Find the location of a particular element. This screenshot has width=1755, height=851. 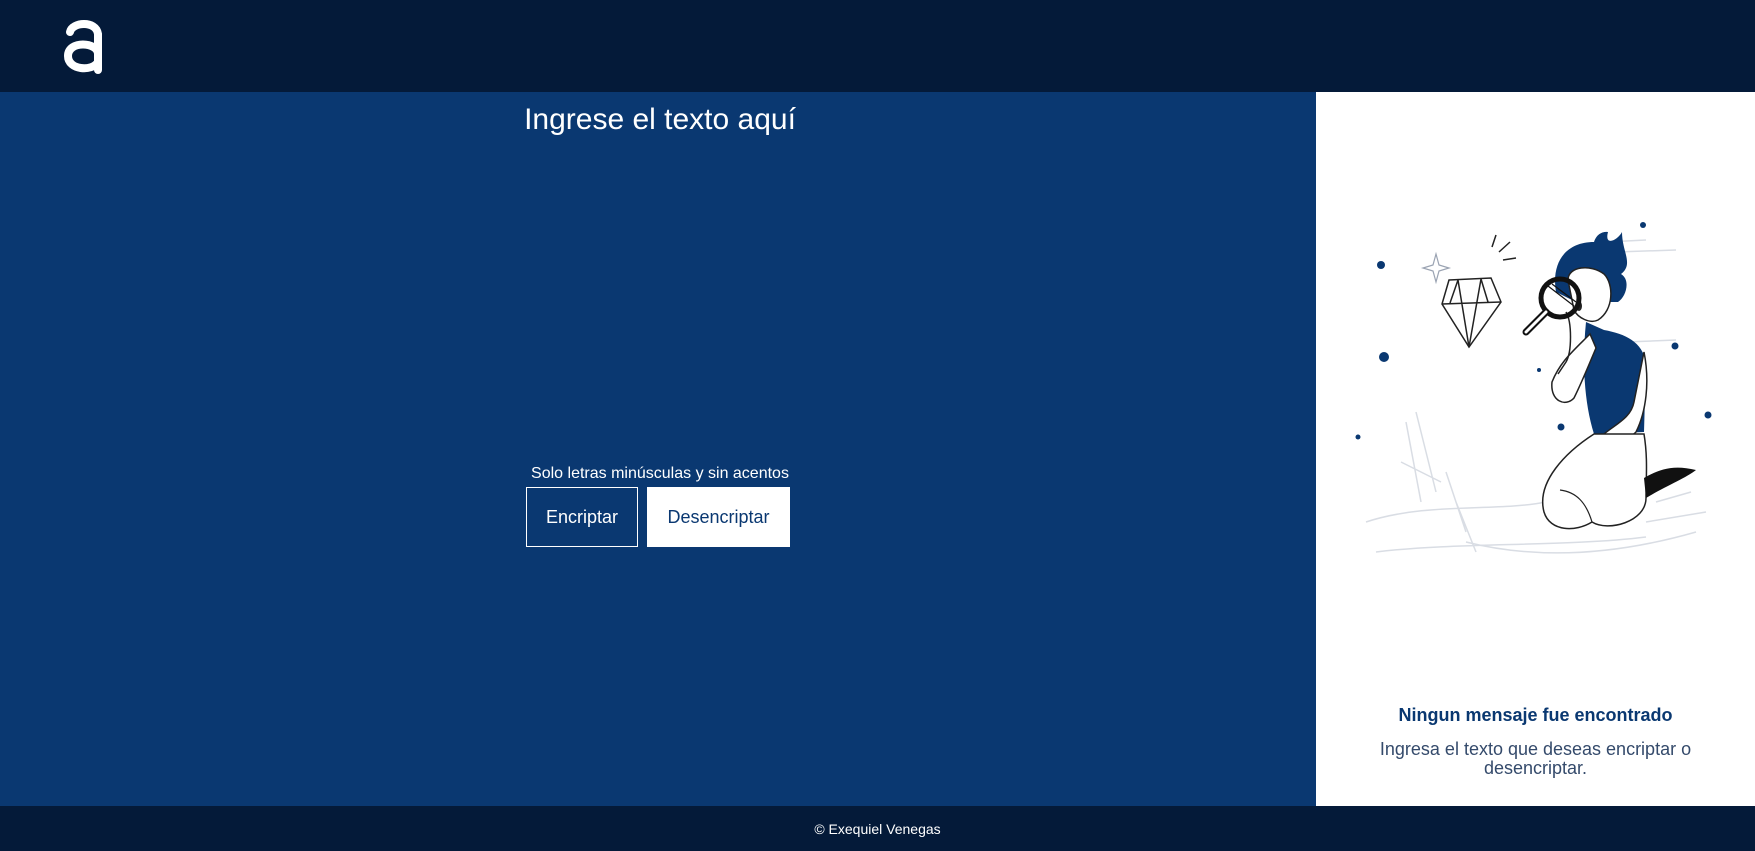

footer-credit: © Exequiel Venegas is located at coordinates (877, 828).